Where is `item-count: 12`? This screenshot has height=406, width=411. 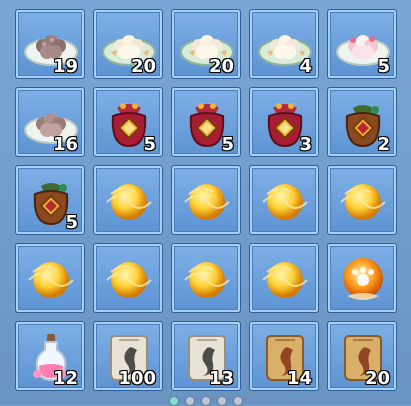
item-count: 12 is located at coordinates (65, 378).